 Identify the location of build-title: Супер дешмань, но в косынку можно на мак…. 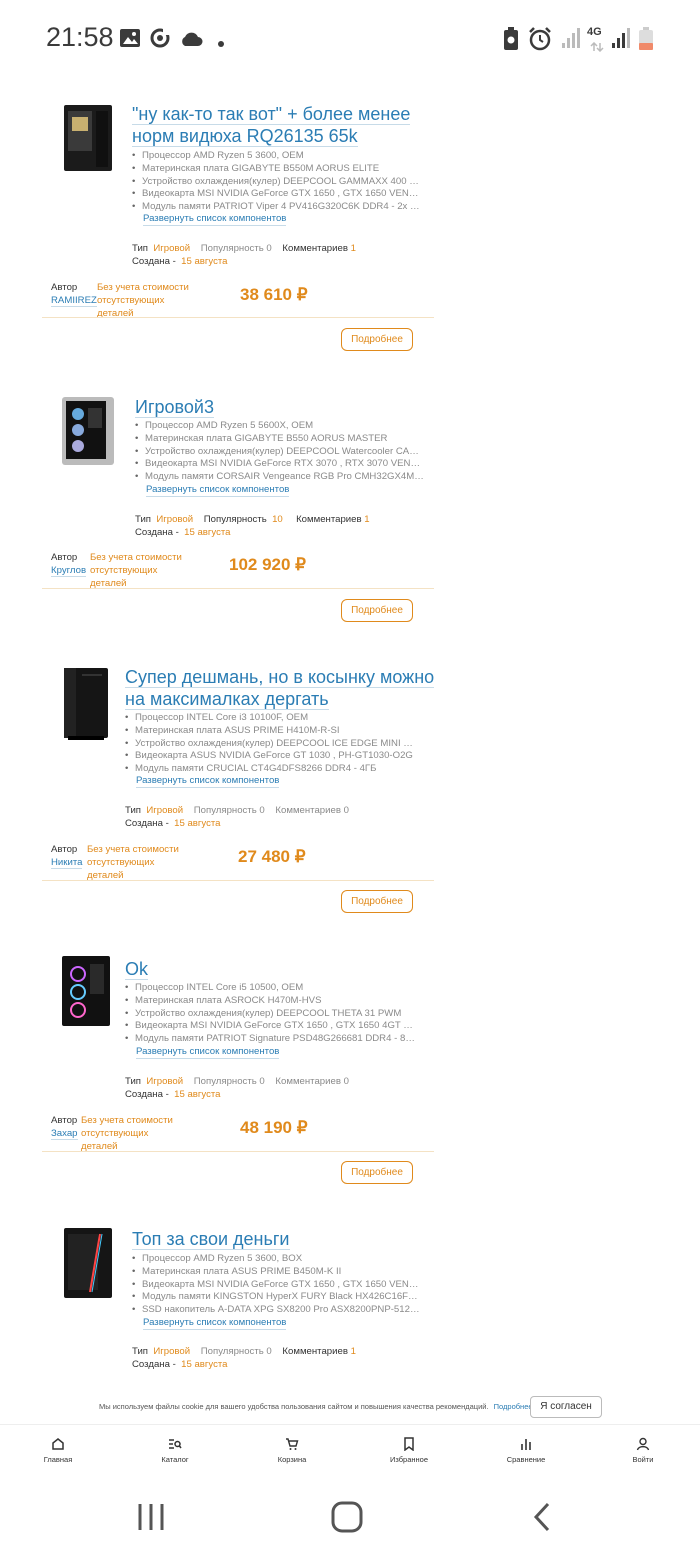
(280, 688).